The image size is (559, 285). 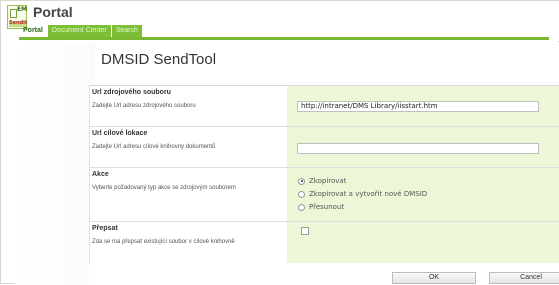 I want to click on radio-zkopirovat: Zkopírovat, so click(x=322, y=181).